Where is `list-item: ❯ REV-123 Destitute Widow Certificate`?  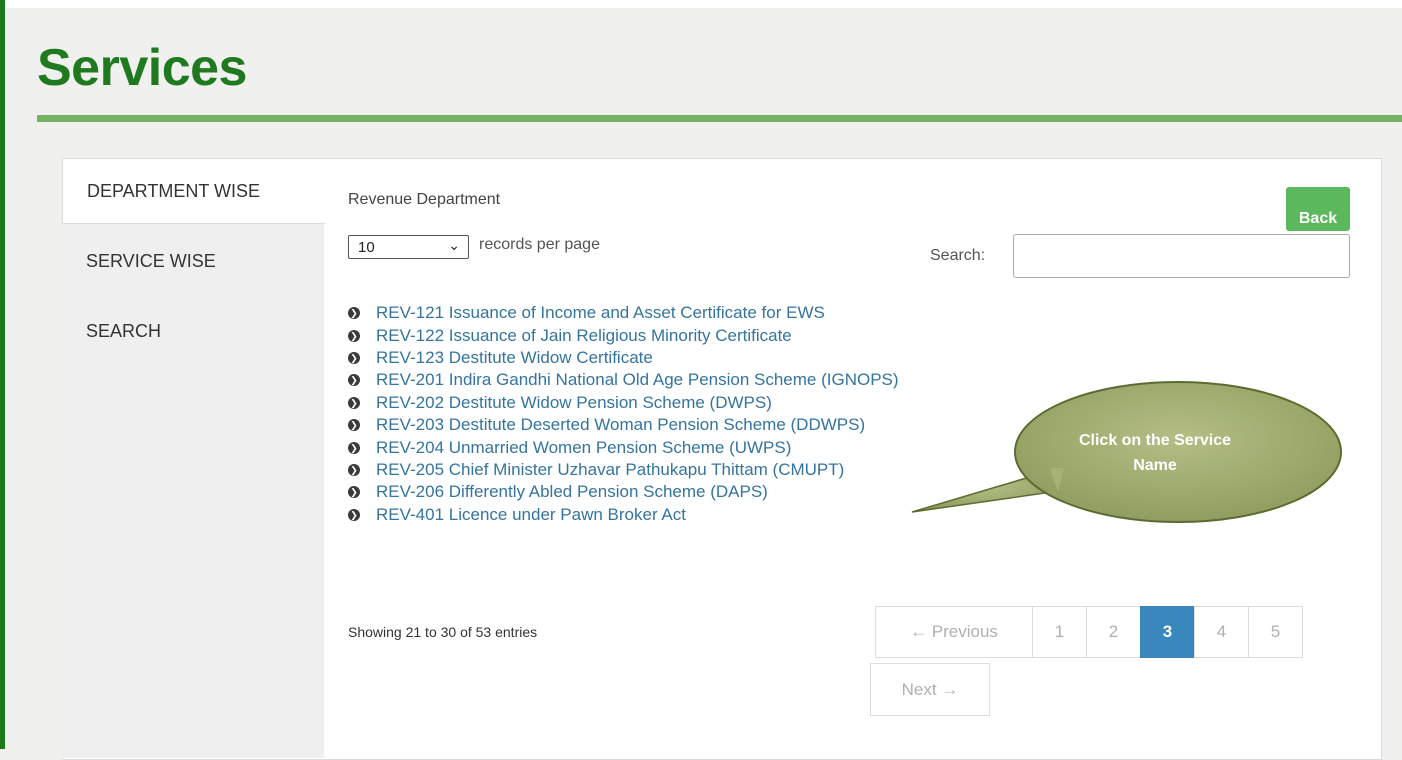 list-item: ❯ REV-123 Destitute Widow Certificate is located at coordinates (623, 358).